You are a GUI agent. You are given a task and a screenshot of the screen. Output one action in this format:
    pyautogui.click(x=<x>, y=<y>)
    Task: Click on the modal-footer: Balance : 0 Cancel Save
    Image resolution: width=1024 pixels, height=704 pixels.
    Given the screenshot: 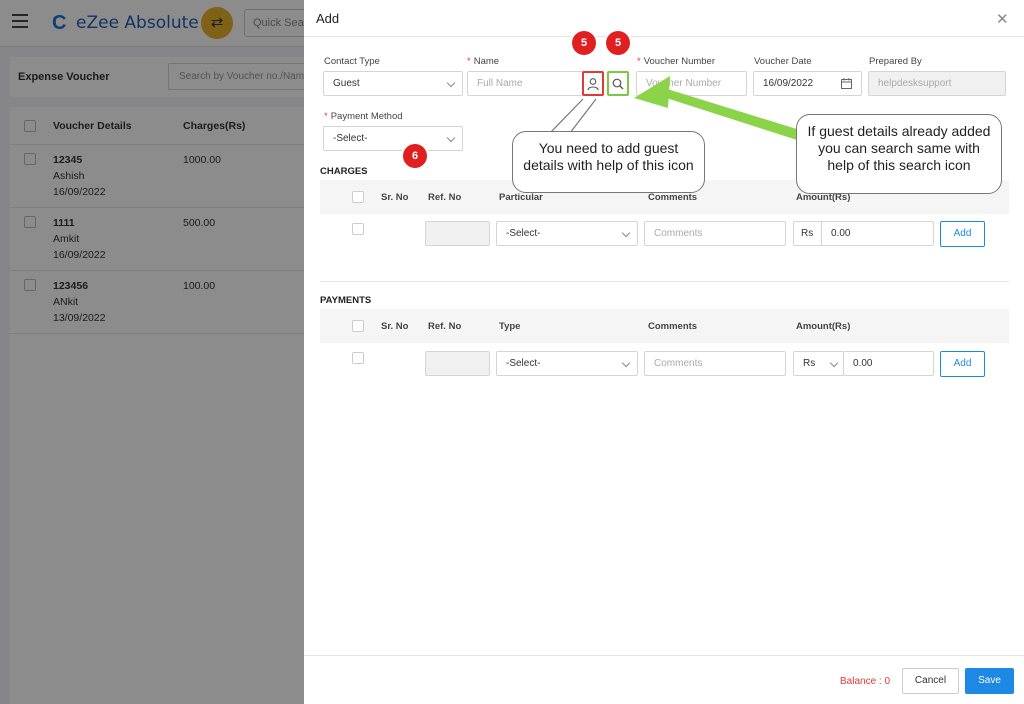 What is the action you would take?
    pyautogui.click(x=664, y=679)
    